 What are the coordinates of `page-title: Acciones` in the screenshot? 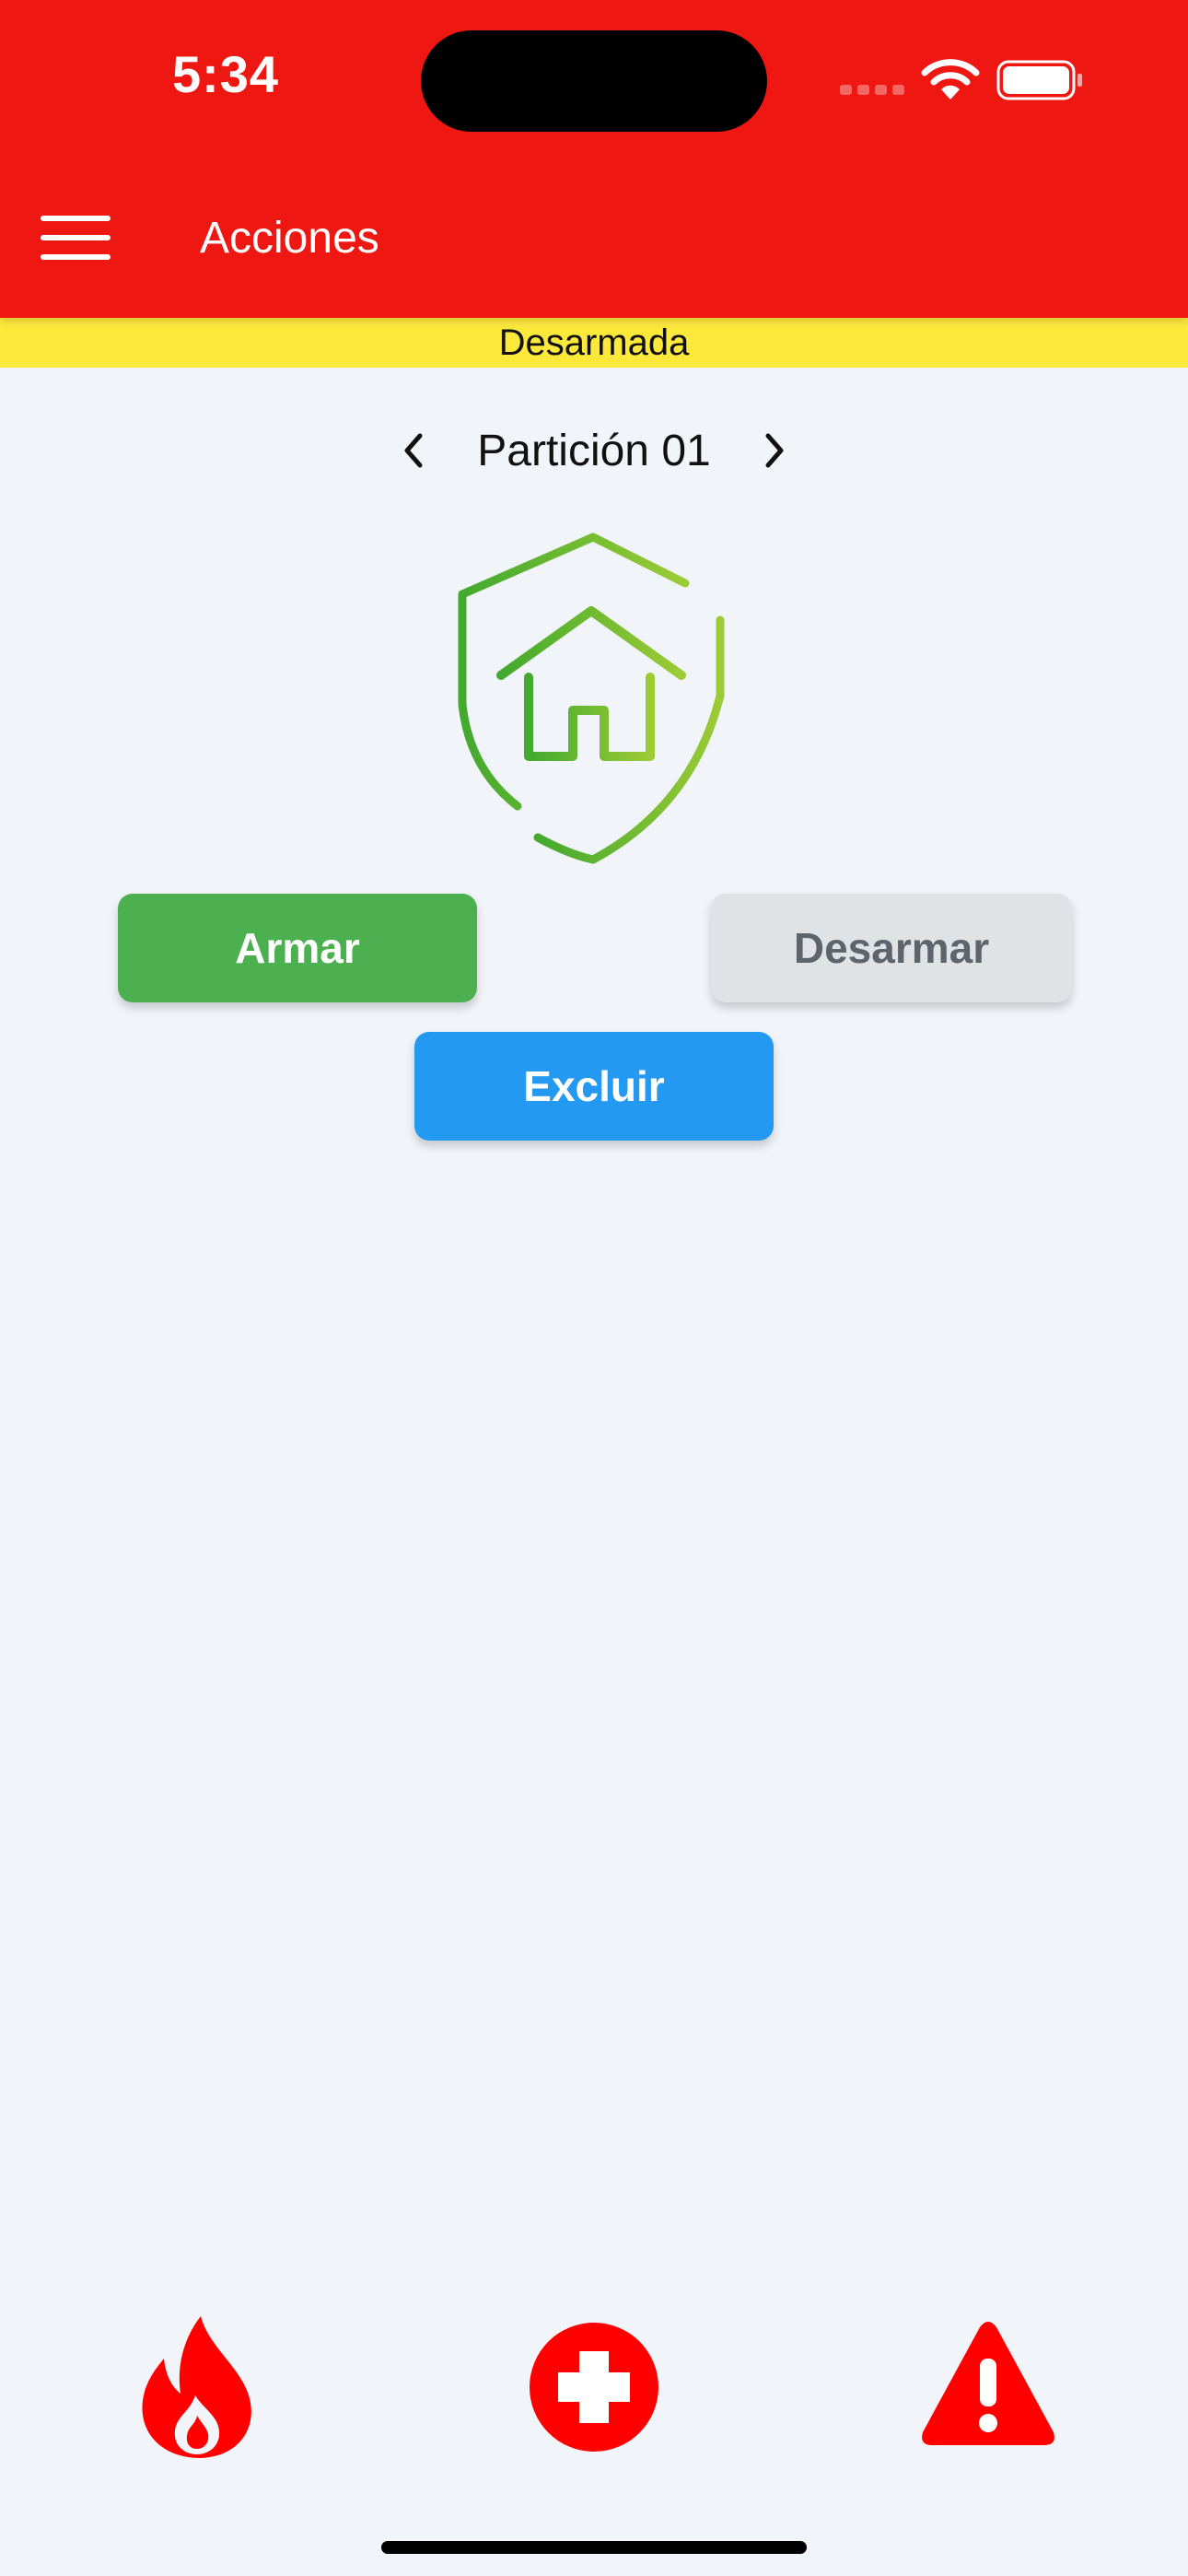 It's located at (289, 238).